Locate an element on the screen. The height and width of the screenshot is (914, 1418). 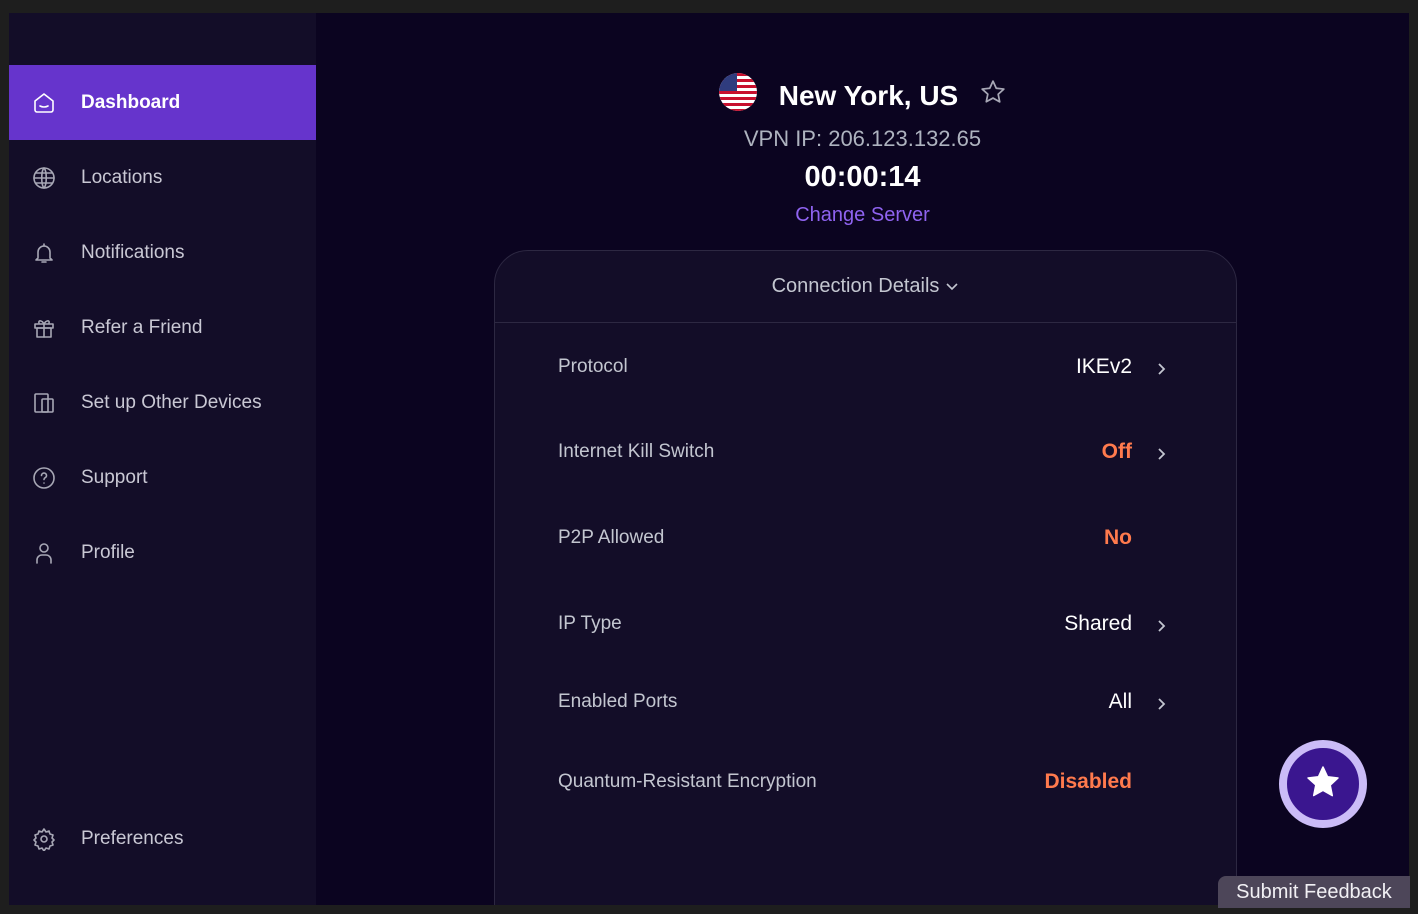
vpn-ip: VPN IP: 206.123.132.65 is located at coordinates (862, 138).